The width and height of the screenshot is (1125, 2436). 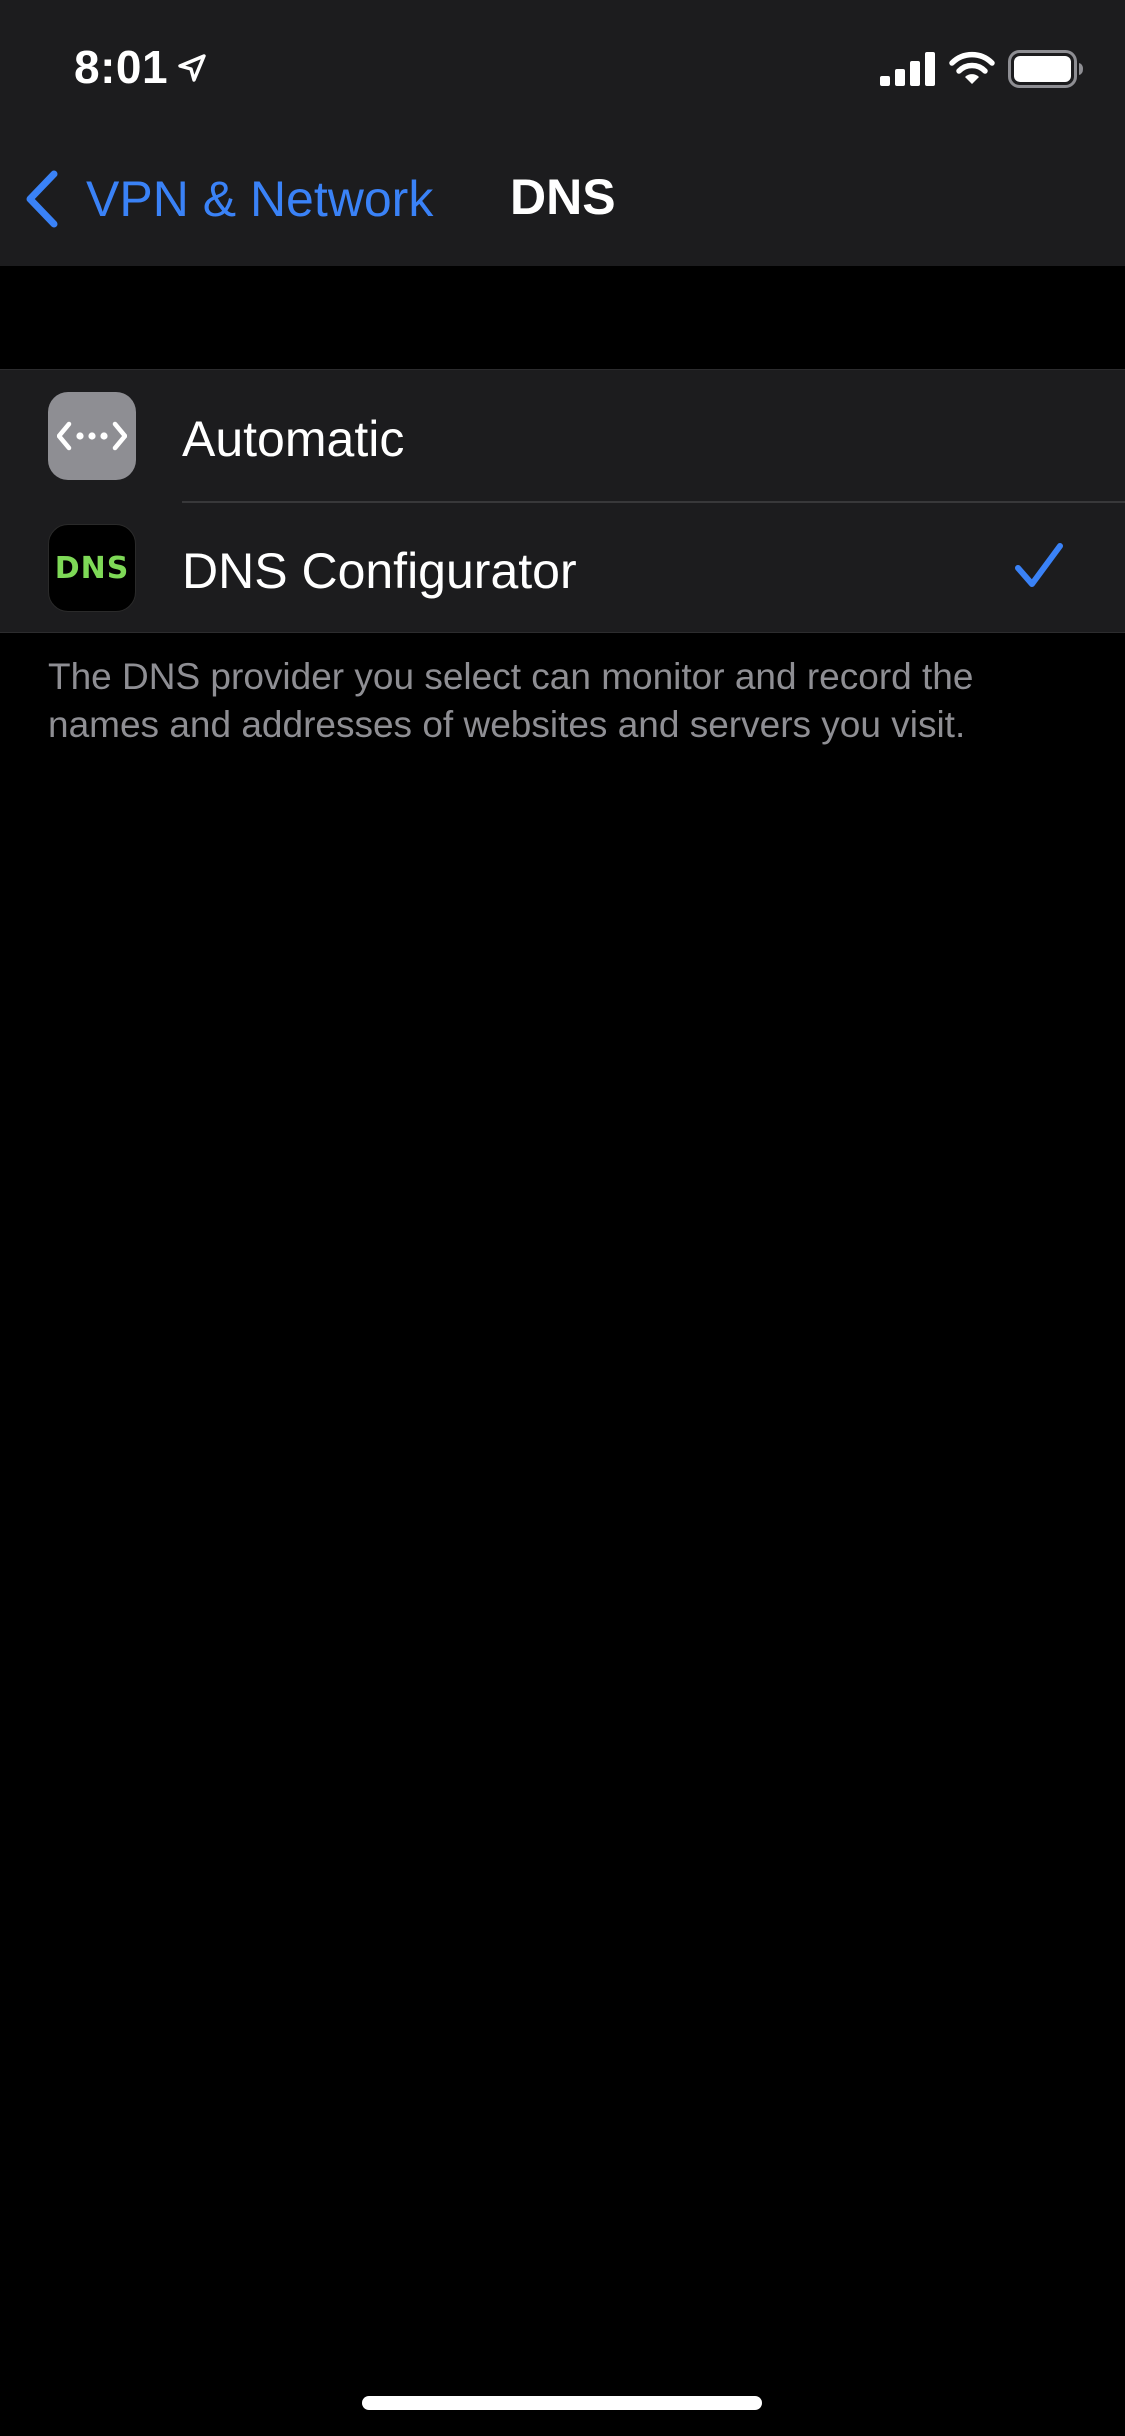 What do you see at coordinates (42, 199) in the screenshot?
I see `chevron-left-icon` at bounding box center [42, 199].